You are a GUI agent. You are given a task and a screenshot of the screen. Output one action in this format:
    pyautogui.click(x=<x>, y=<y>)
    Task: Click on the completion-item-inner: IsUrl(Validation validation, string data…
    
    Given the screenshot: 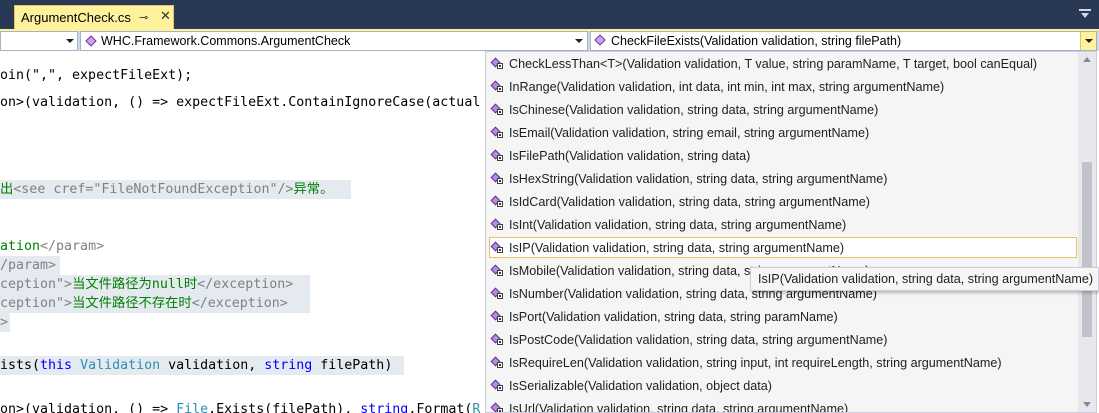 What is the action you would take?
    pyautogui.click(x=783, y=405)
    